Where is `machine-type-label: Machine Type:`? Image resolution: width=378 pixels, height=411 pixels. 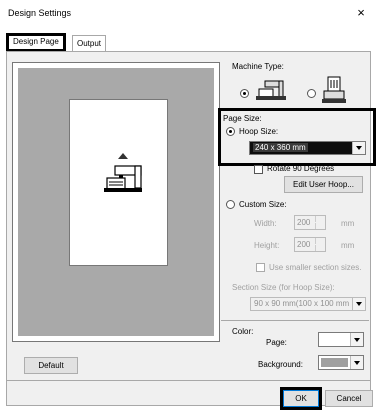 machine-type-label: Machine Type: is located at coordinates (258, 66).